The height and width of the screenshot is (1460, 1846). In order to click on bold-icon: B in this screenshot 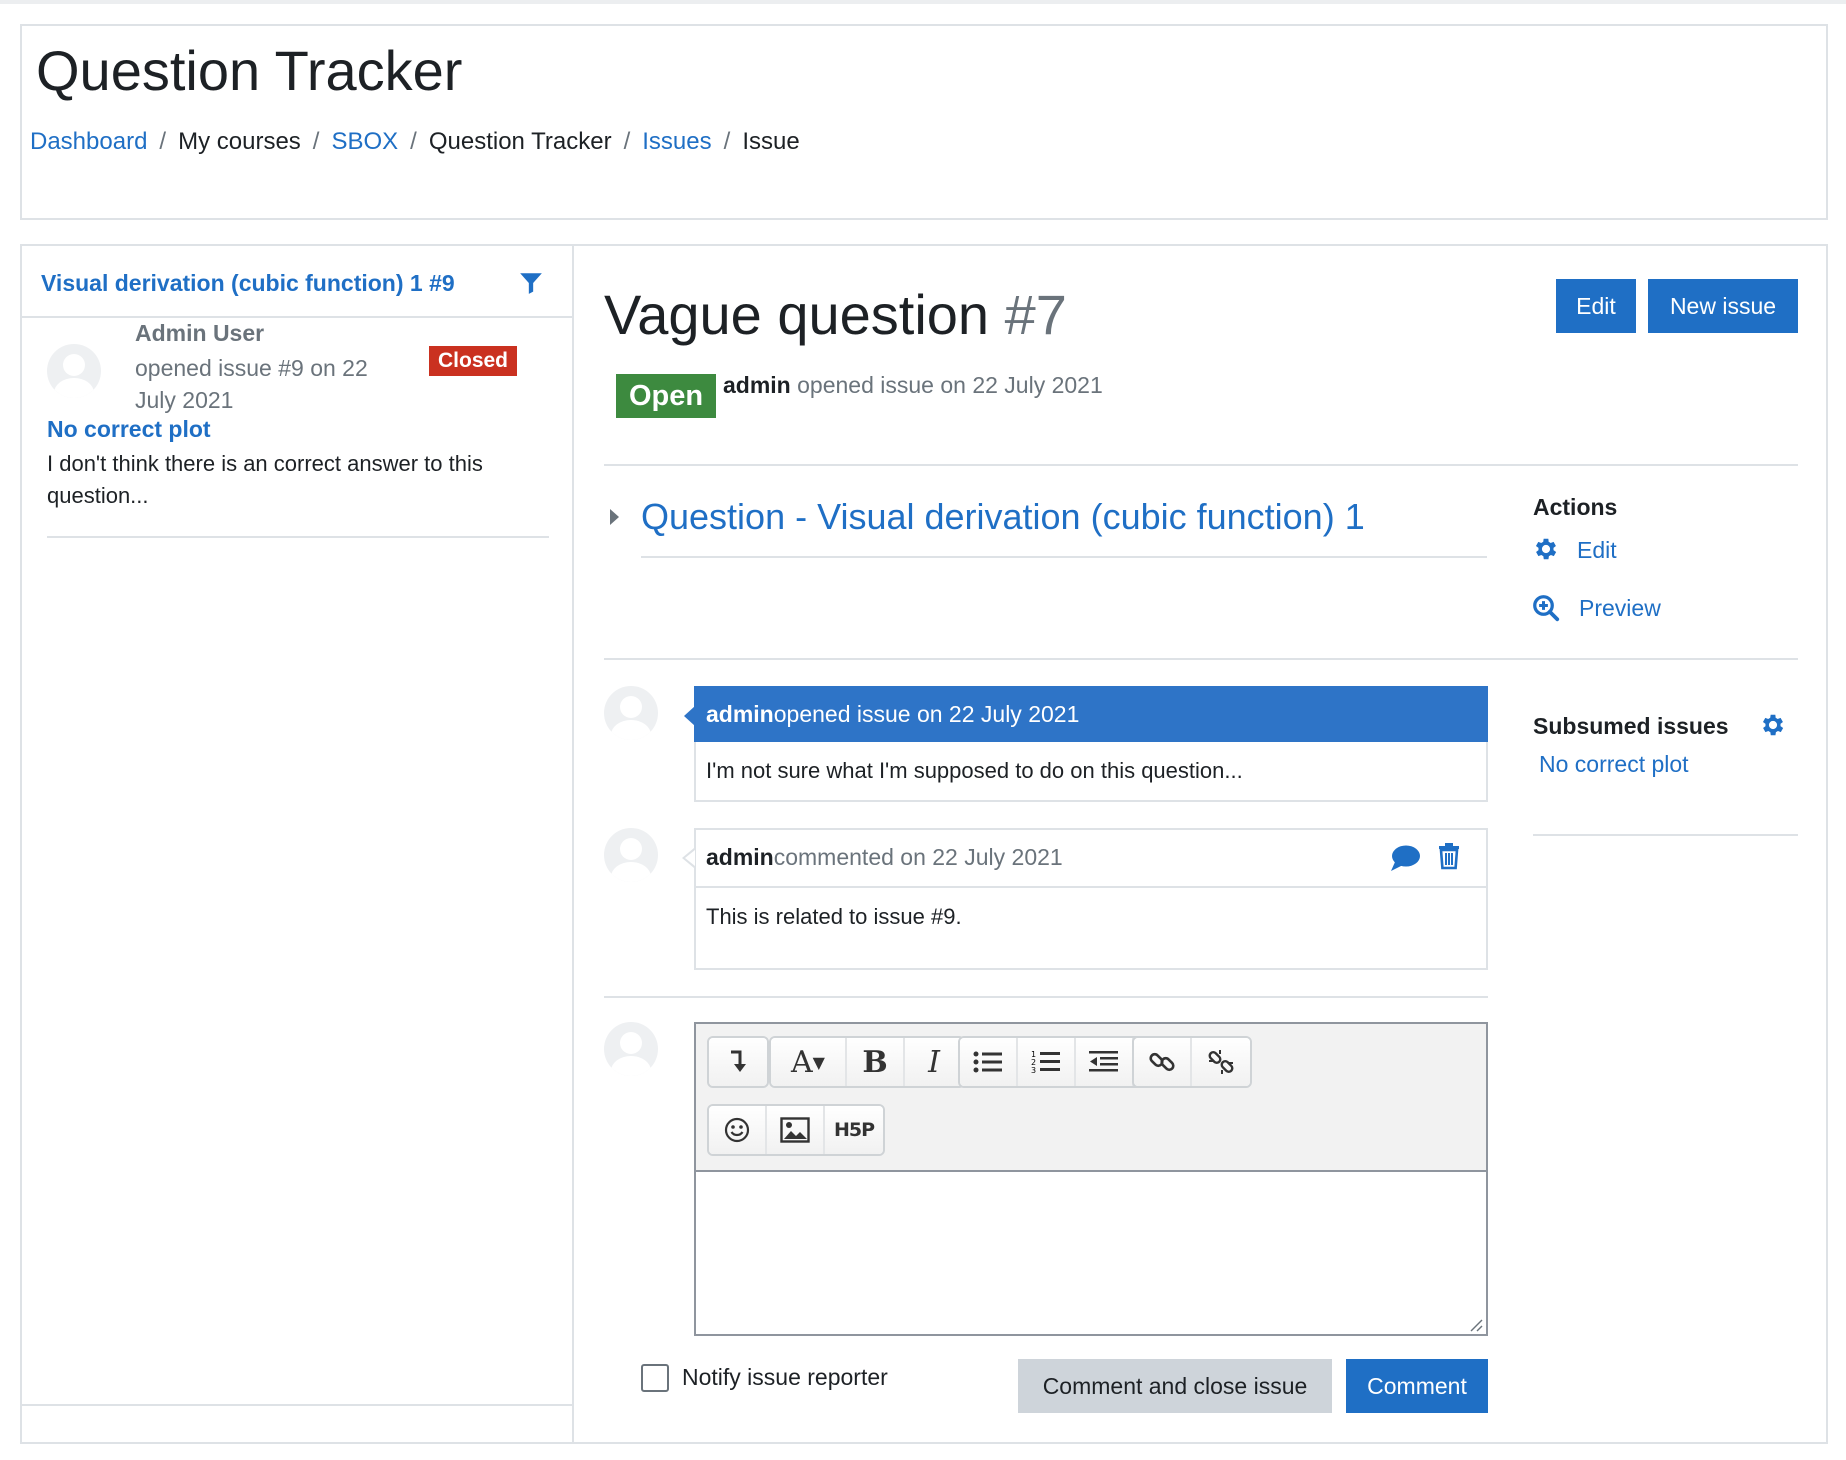, I will do `click(876, 1062)`.